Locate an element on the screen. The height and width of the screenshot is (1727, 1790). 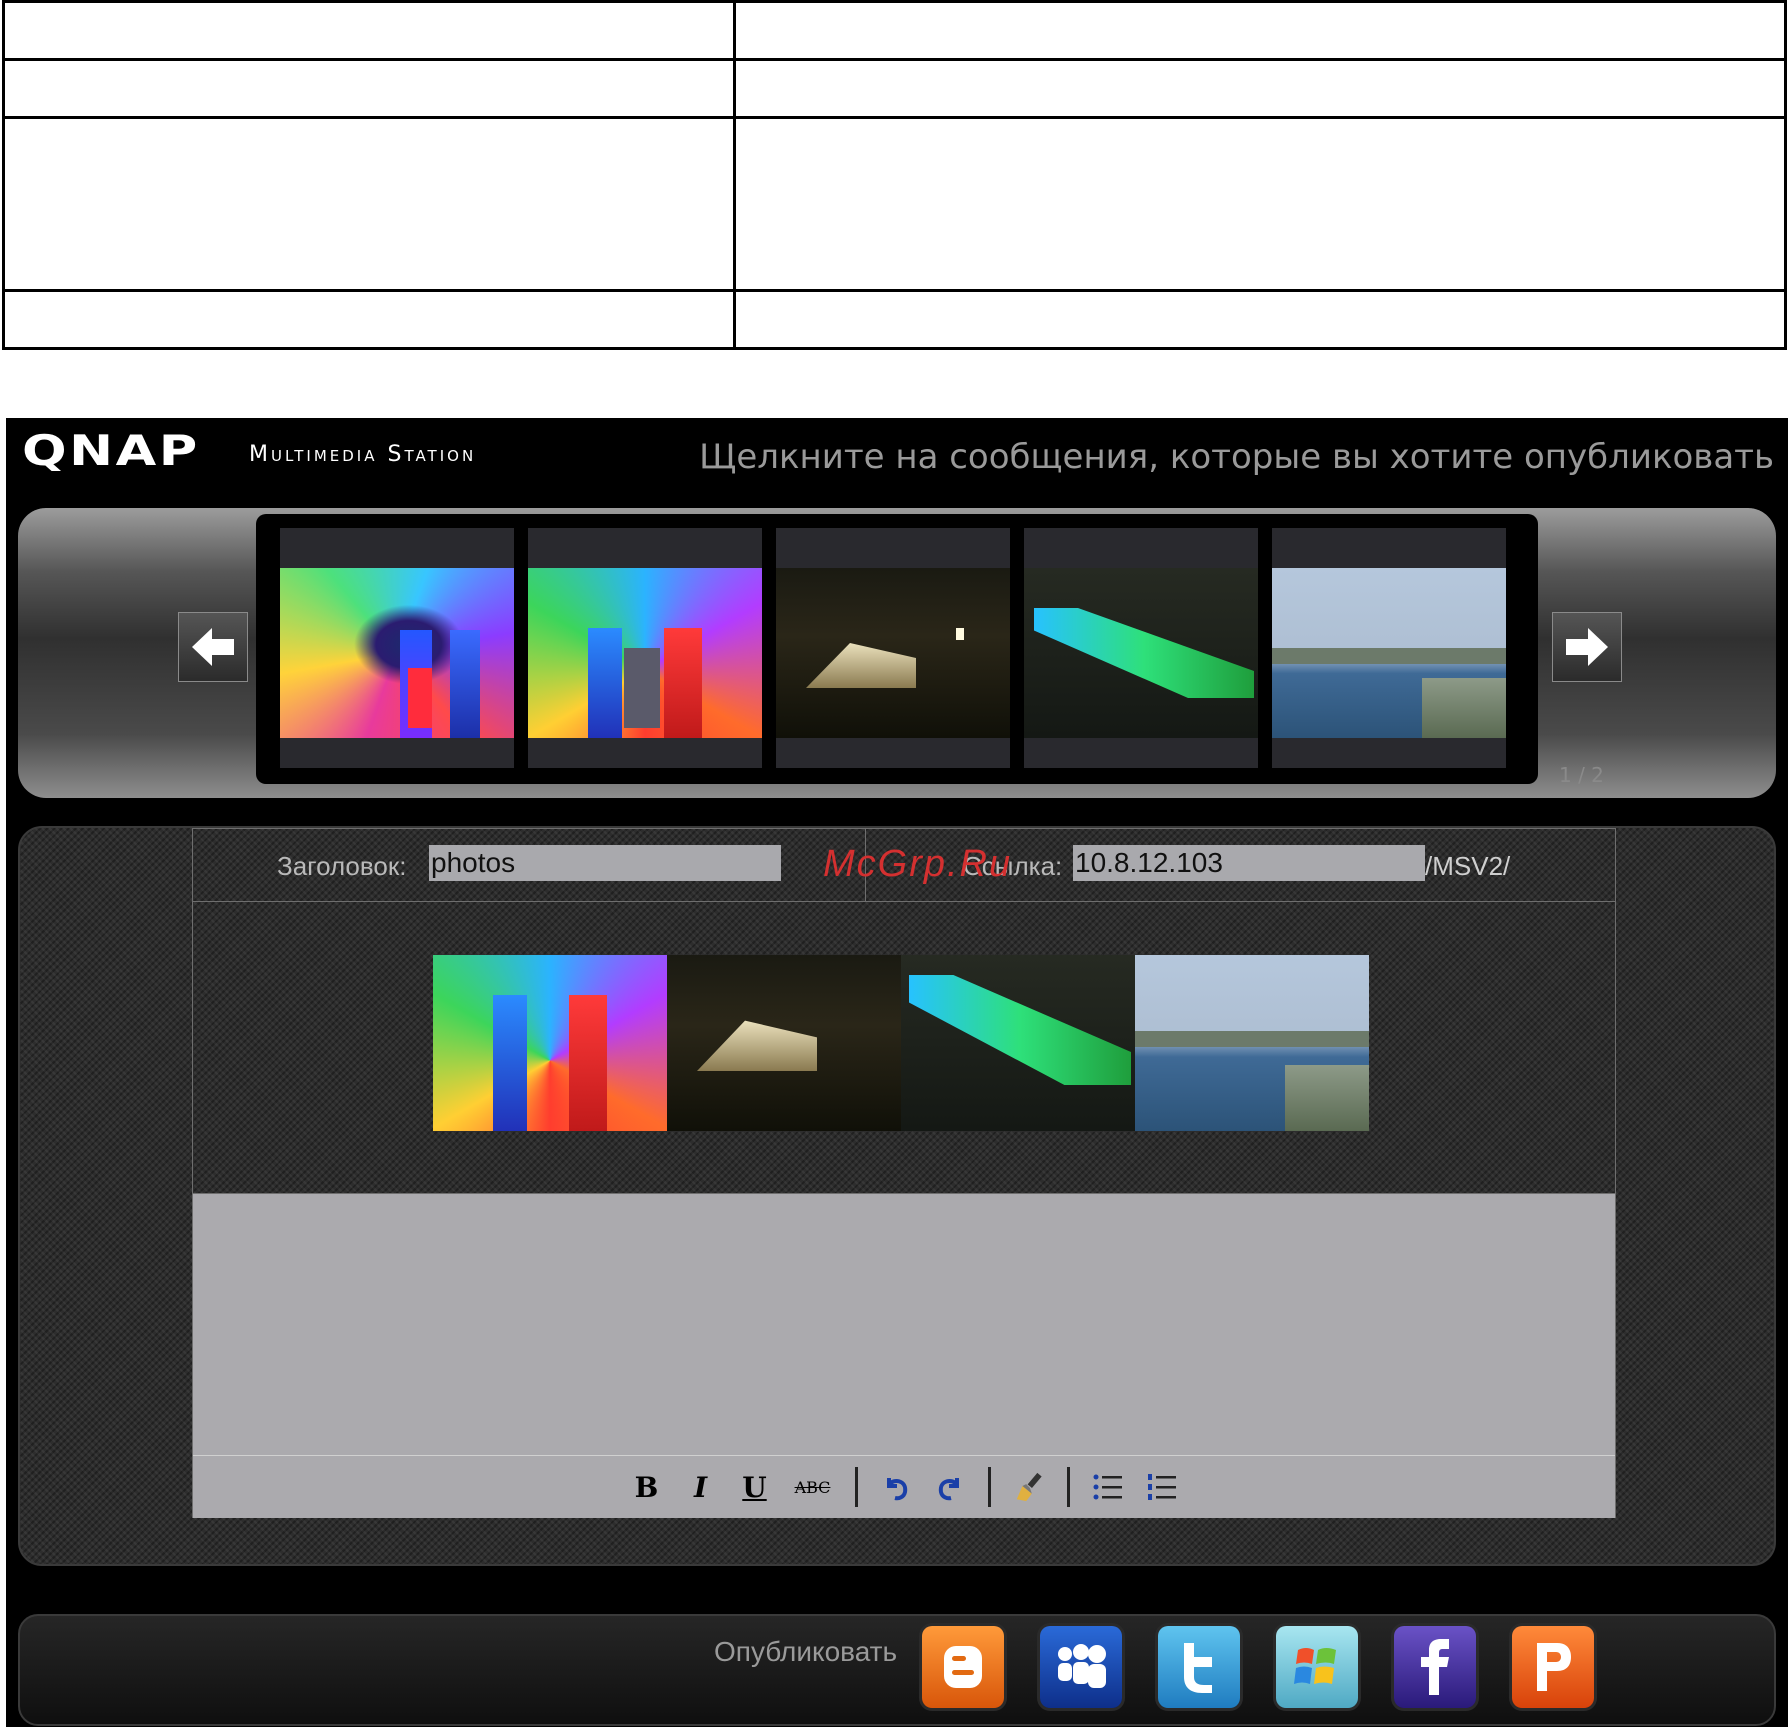
formatting-toolbar: B I U ABC is located at coordinates (904, 1486).